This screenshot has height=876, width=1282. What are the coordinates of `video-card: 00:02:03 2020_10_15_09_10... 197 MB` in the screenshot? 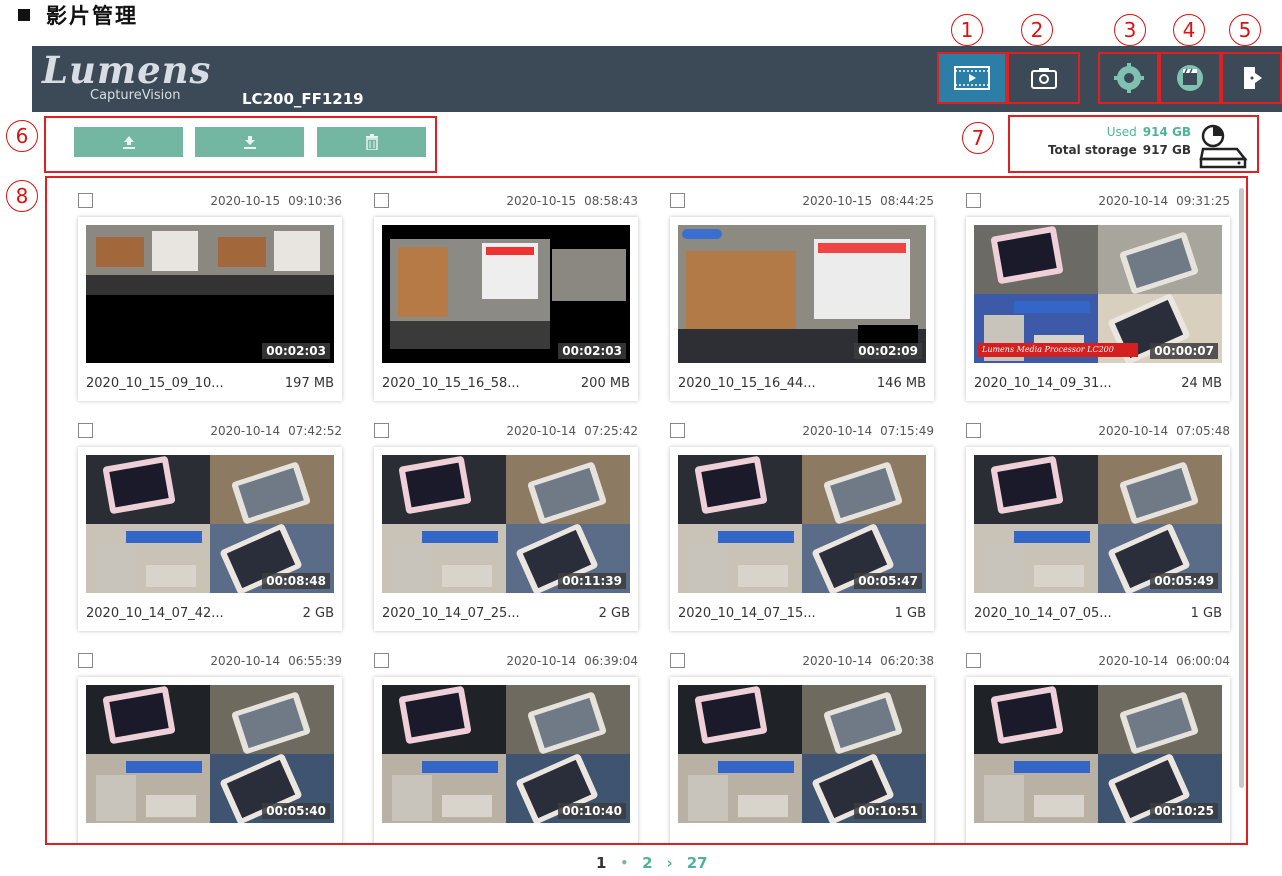 It's located at (210, 309).